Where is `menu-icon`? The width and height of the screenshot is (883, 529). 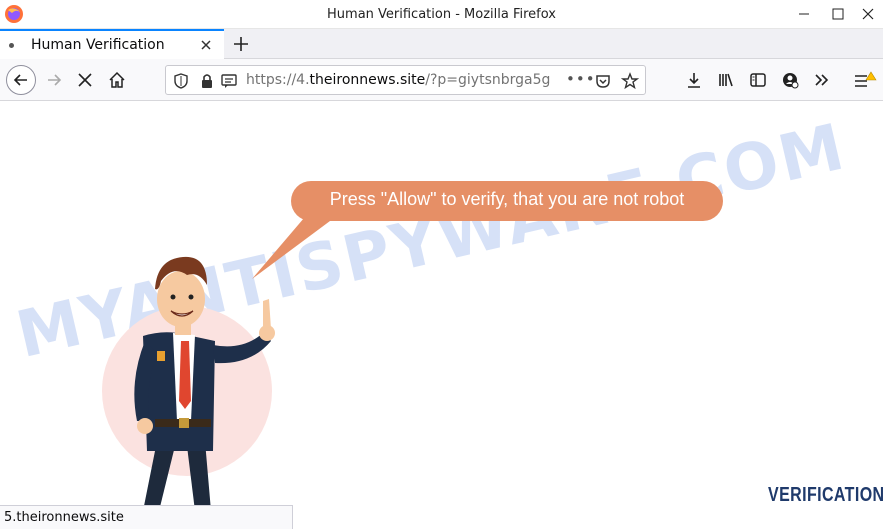 menu-icon is located at coordinates (866, 79).